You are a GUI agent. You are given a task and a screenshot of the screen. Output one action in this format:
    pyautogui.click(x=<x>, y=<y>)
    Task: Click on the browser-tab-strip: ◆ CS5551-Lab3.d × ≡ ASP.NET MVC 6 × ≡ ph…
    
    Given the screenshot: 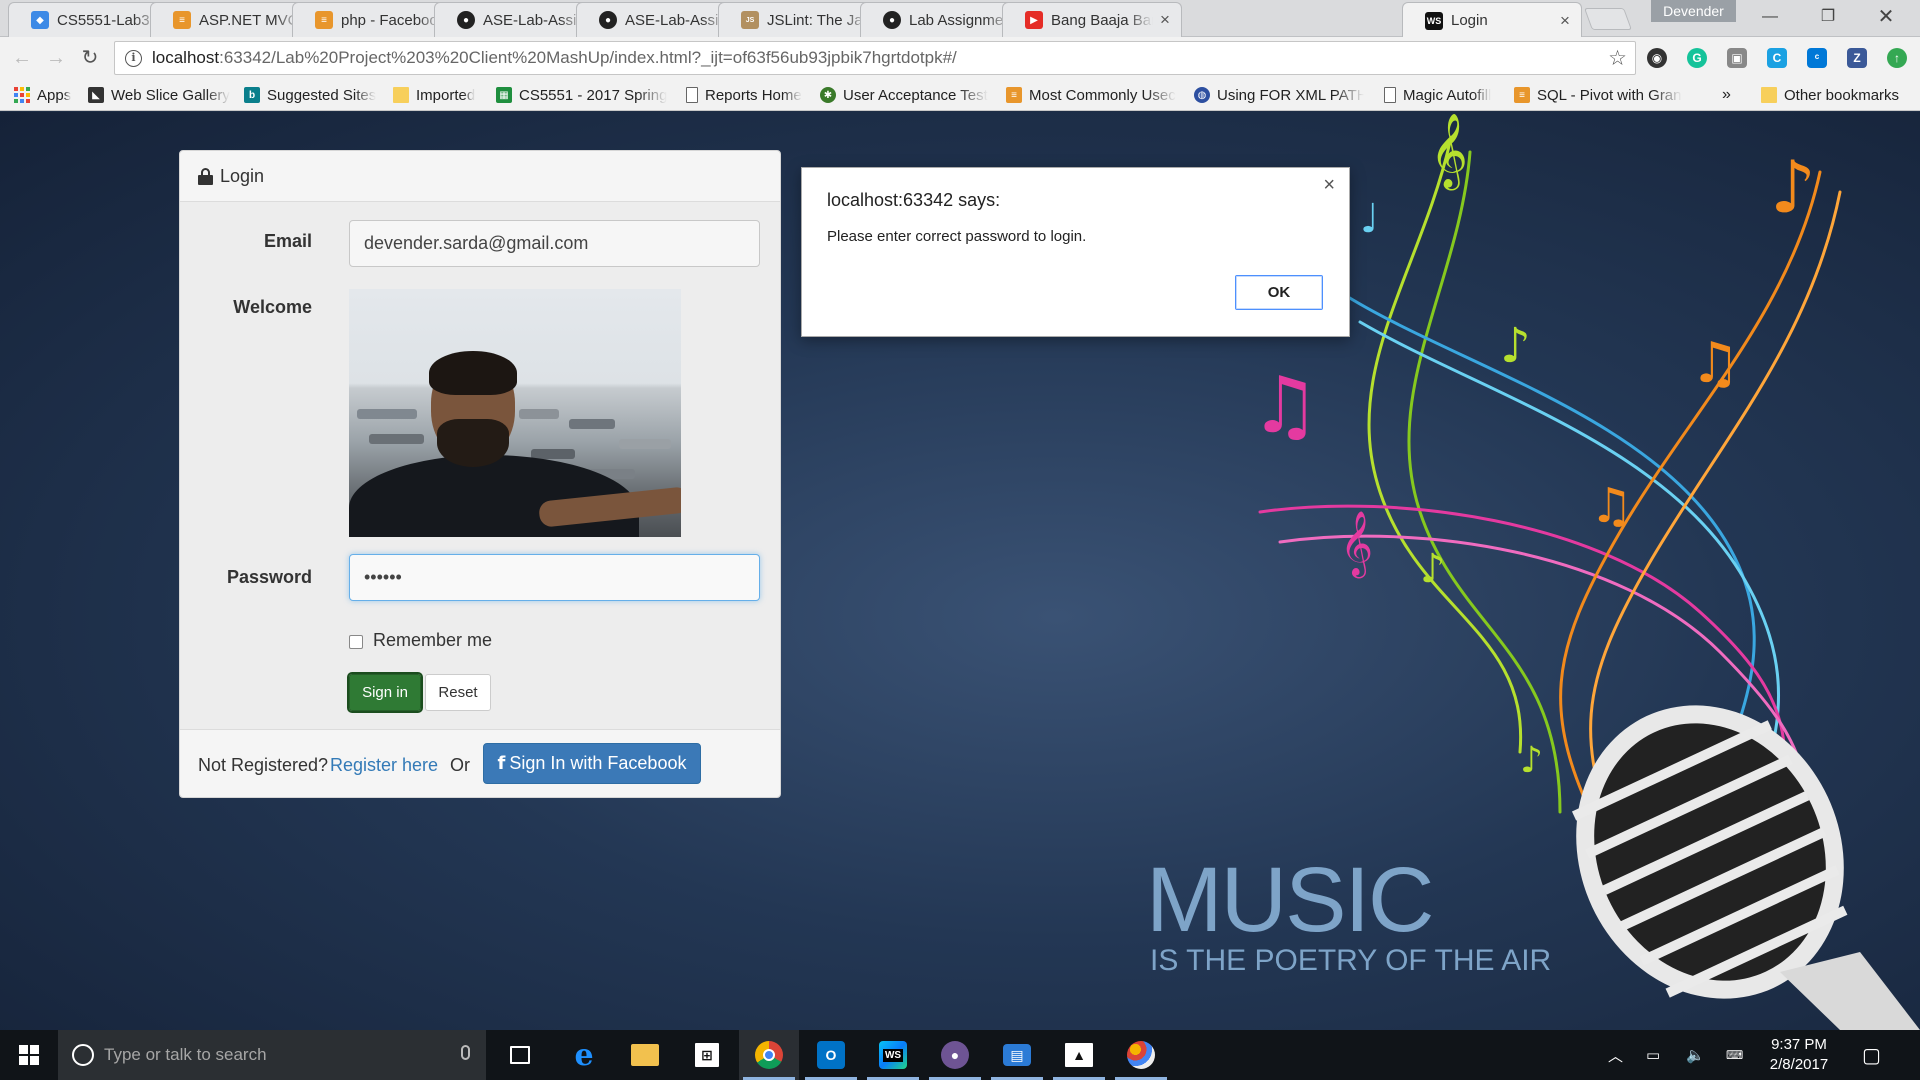 What is the action you would take?
    pyautogui.click(x=960, y=19)
    